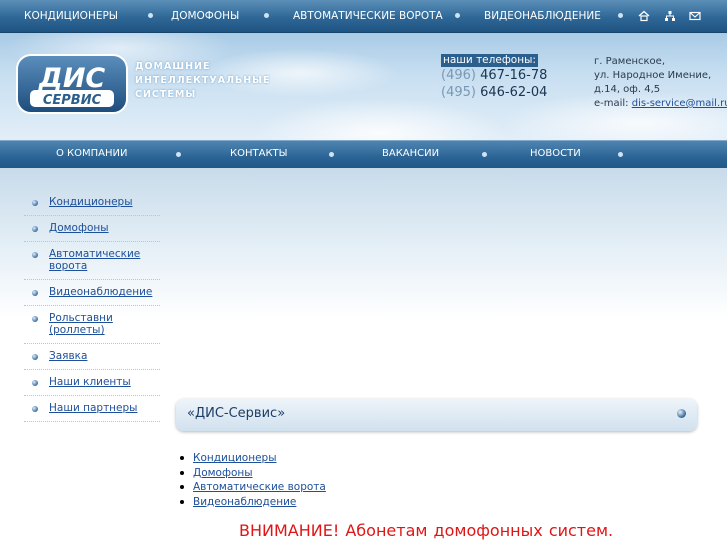 This screenshot has width=727, height=545. What do you see at coordinates (611, 103) in the screenshot?
I see `email-label: e-mail:` at bounding box center [611, 103].